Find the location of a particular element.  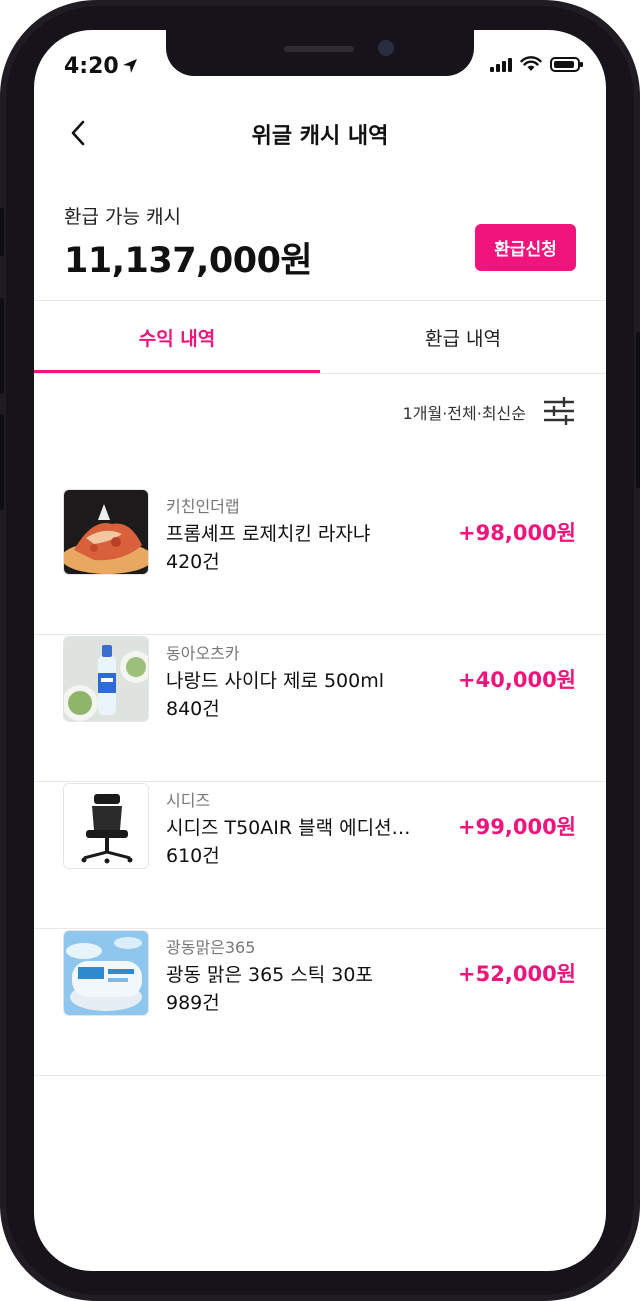

refundable-cash-amount: 11,137,000원 is located at coordinates (188, 261).